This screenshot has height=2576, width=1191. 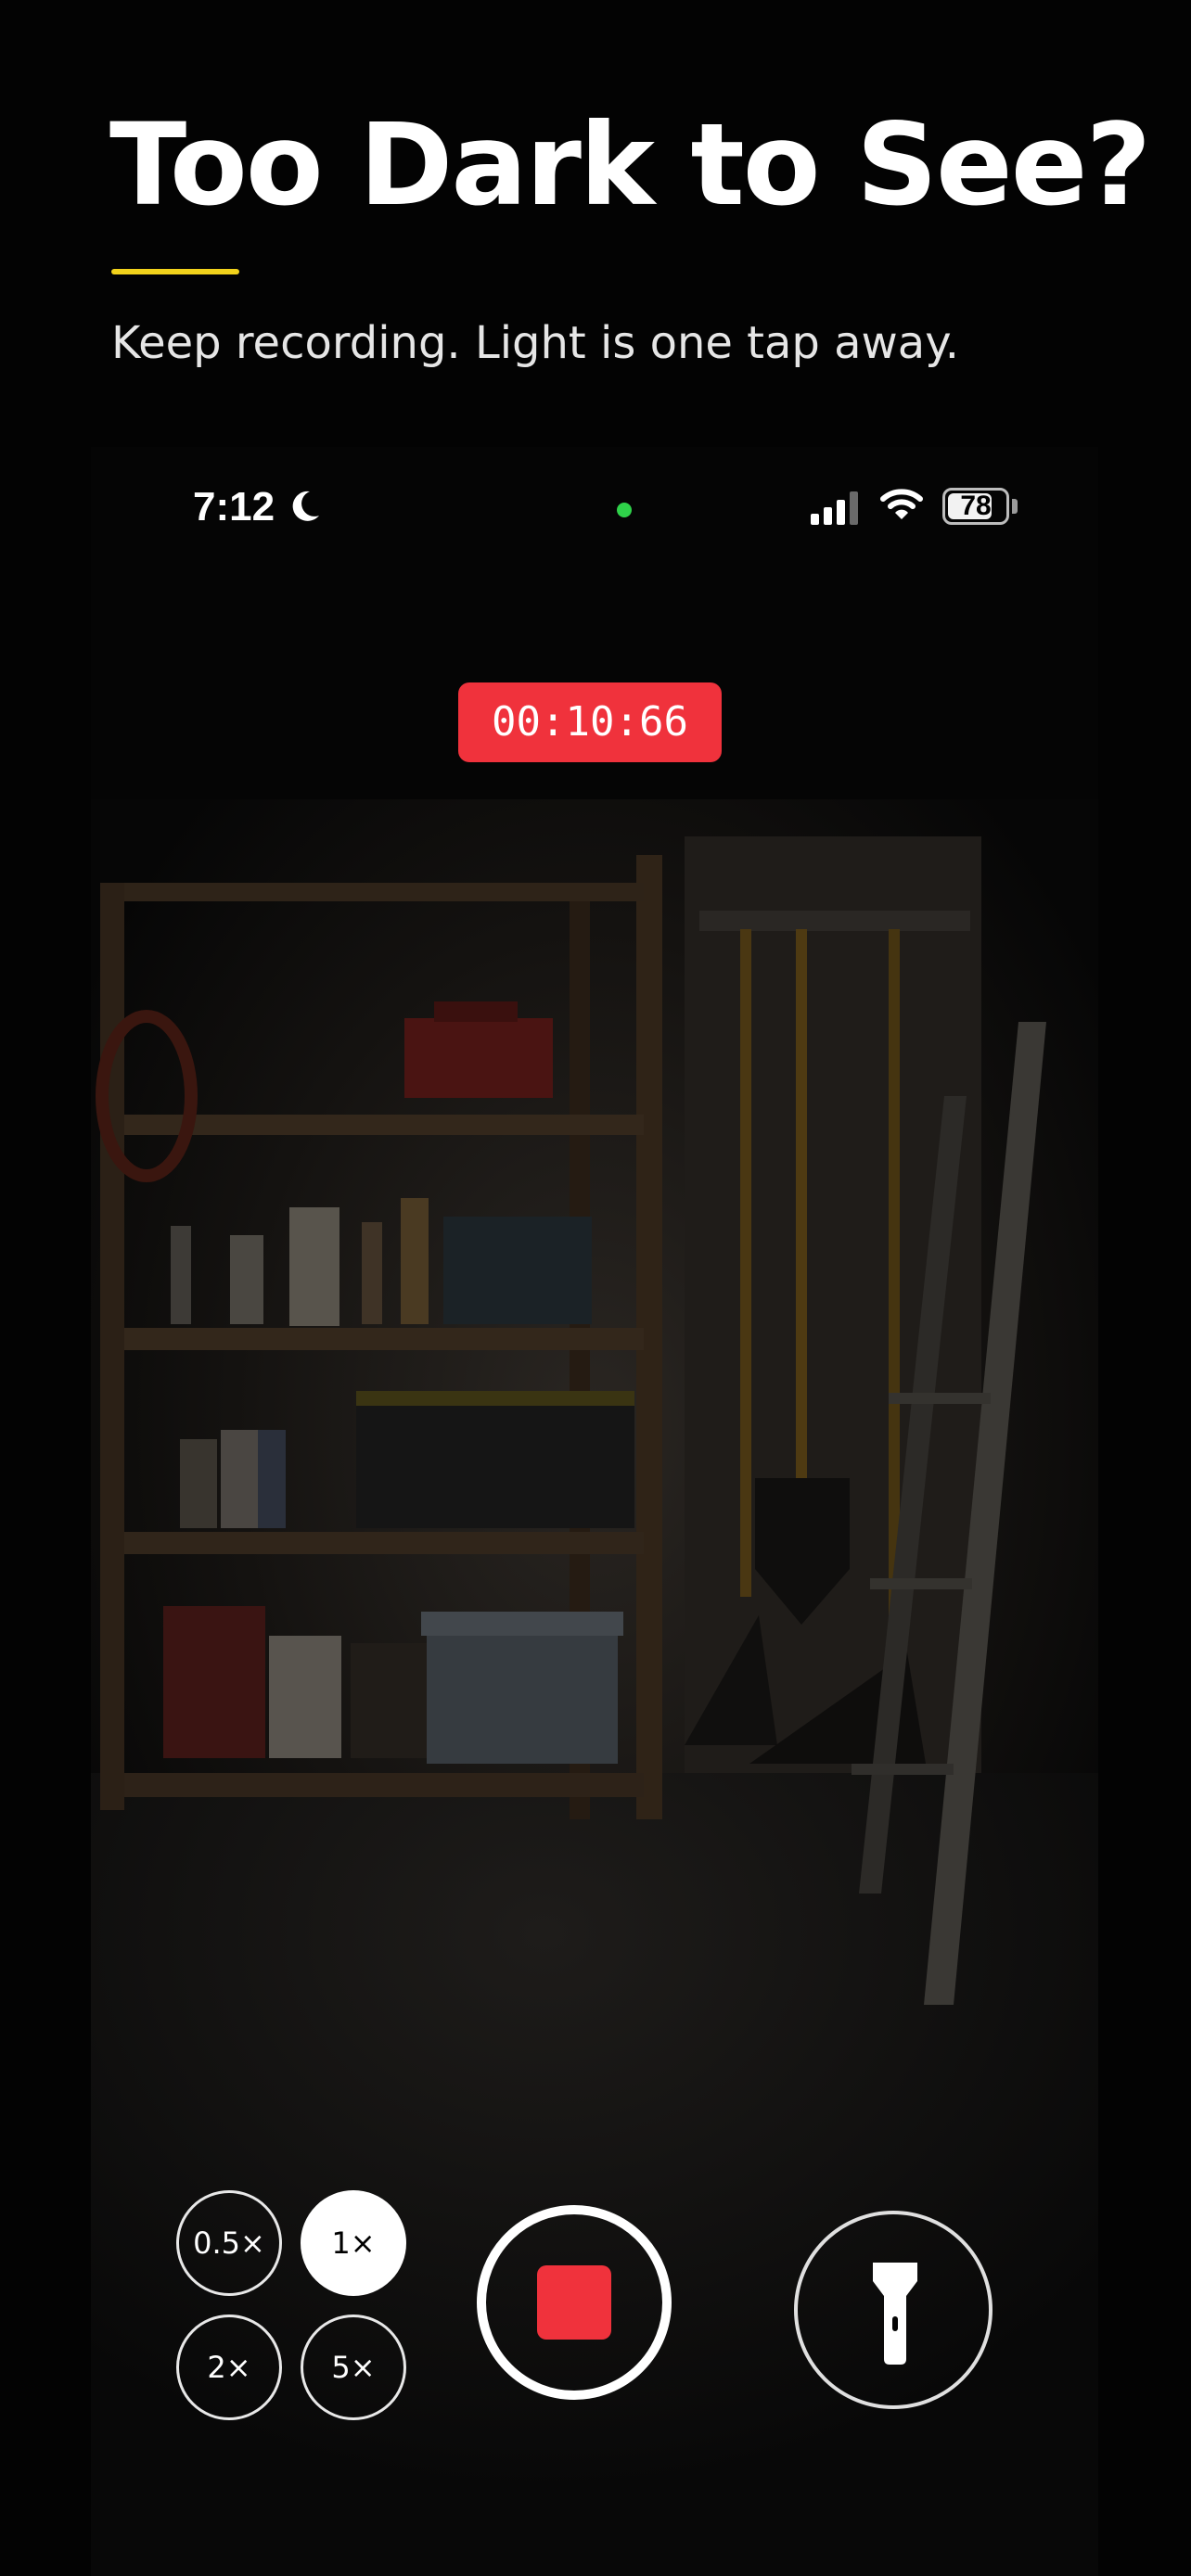 I want to click on flashlight-button, so click(x=893, y=2310).